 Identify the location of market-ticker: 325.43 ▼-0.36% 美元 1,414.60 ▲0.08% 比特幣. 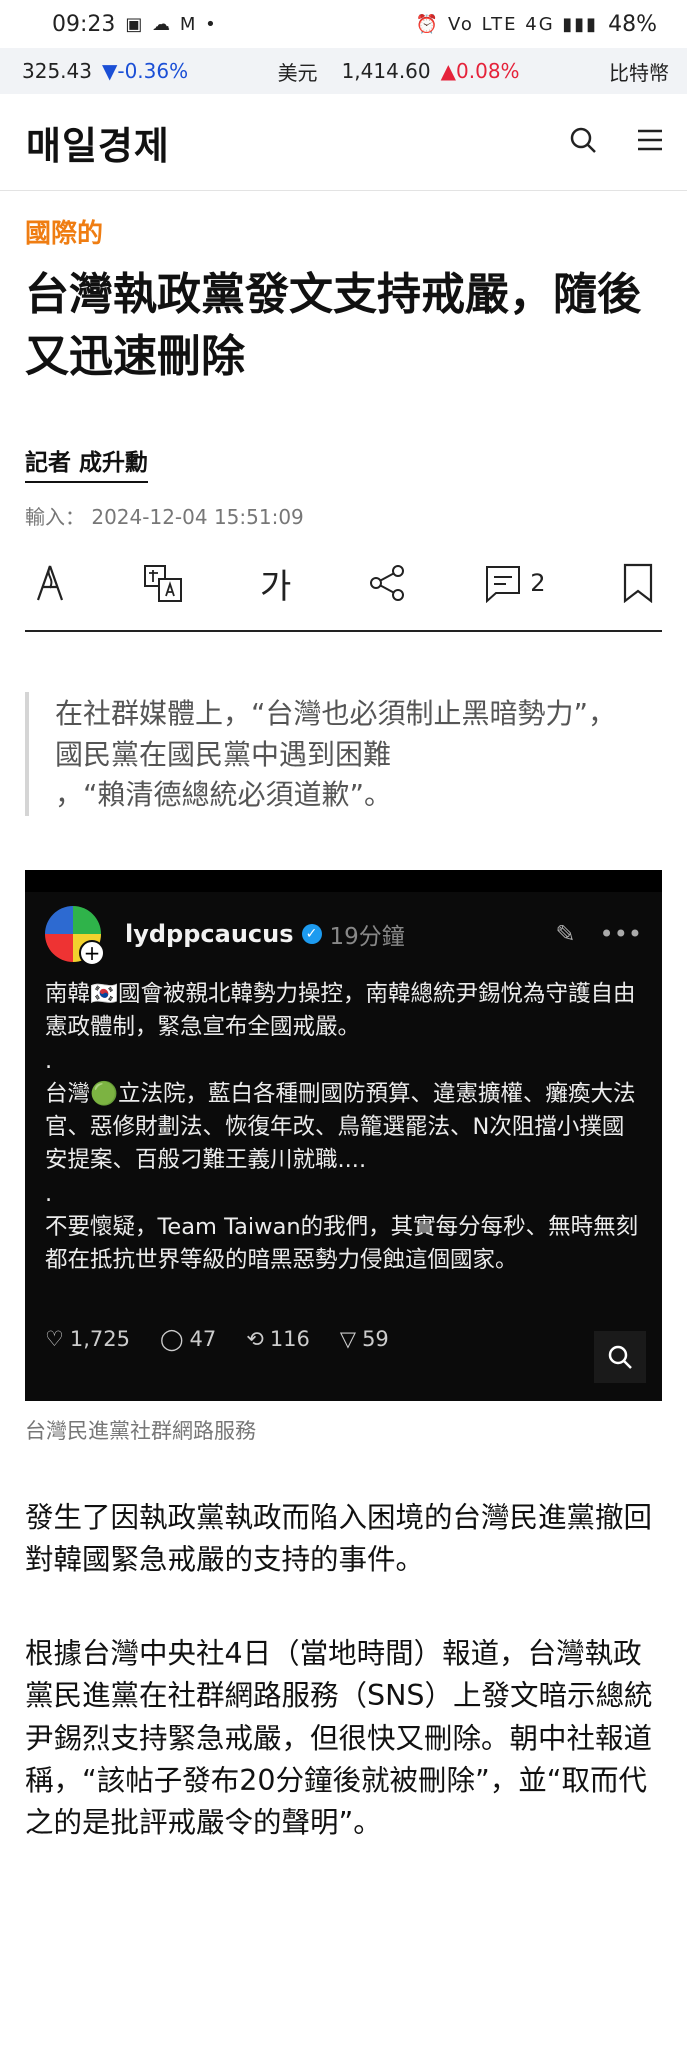
(343, 71).